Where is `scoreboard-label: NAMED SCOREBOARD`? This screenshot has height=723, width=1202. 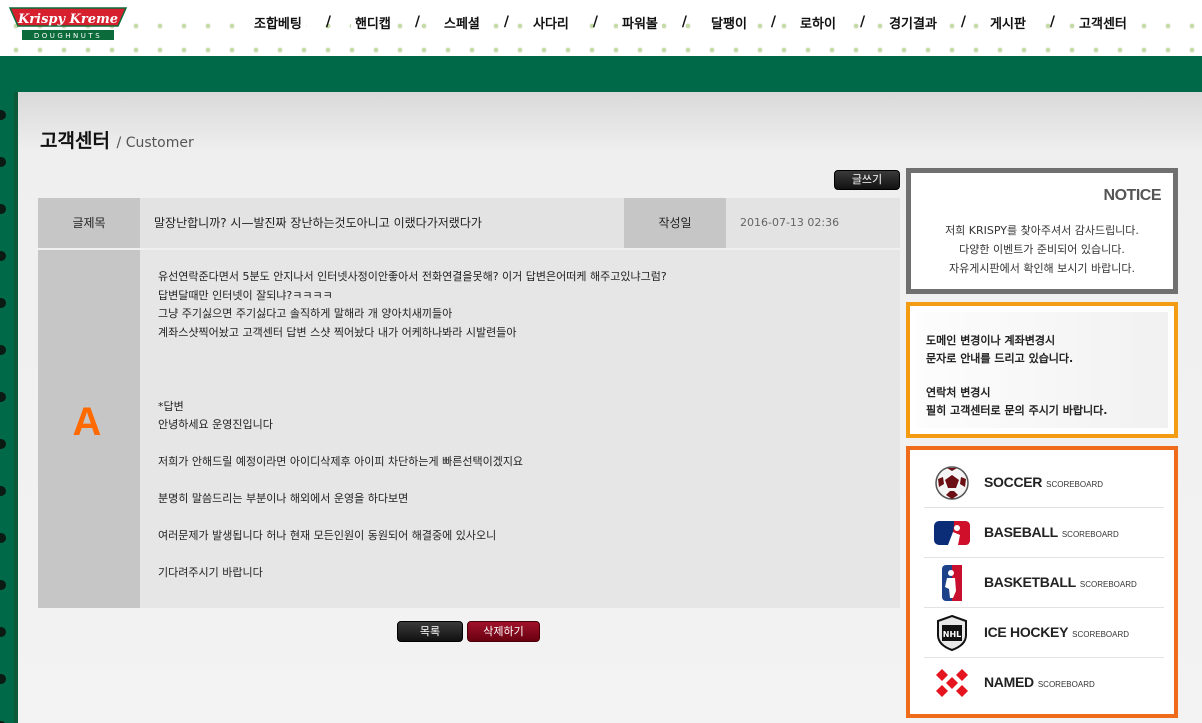 scoreboard-label: NAMED SCOREBOARD is located at coordinates (1039, 682).